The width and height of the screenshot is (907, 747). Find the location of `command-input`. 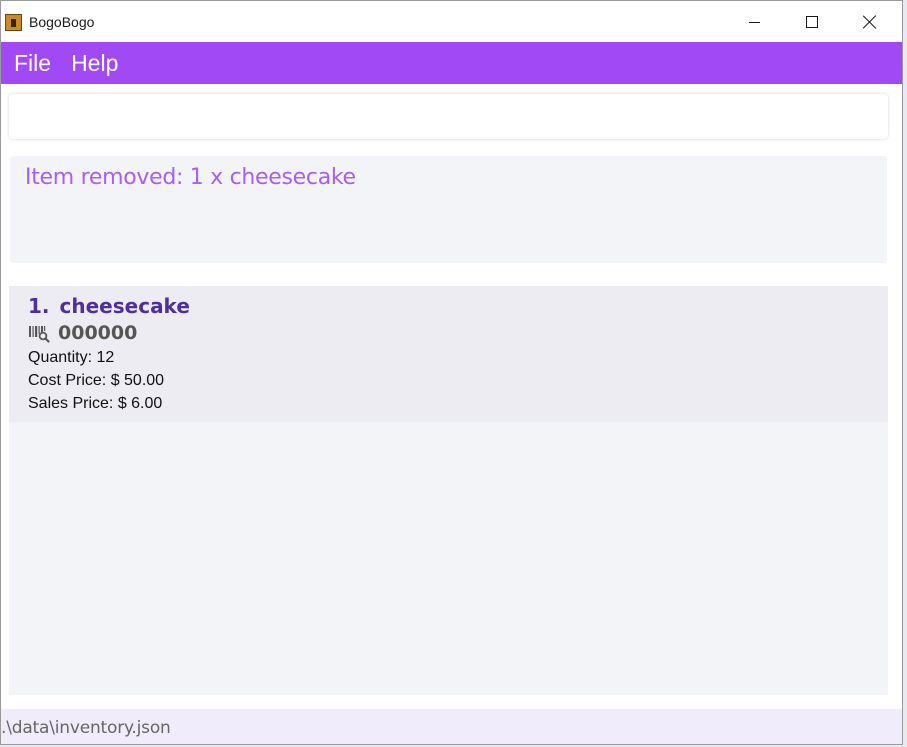

command-input is located at coordinates (448, 116).